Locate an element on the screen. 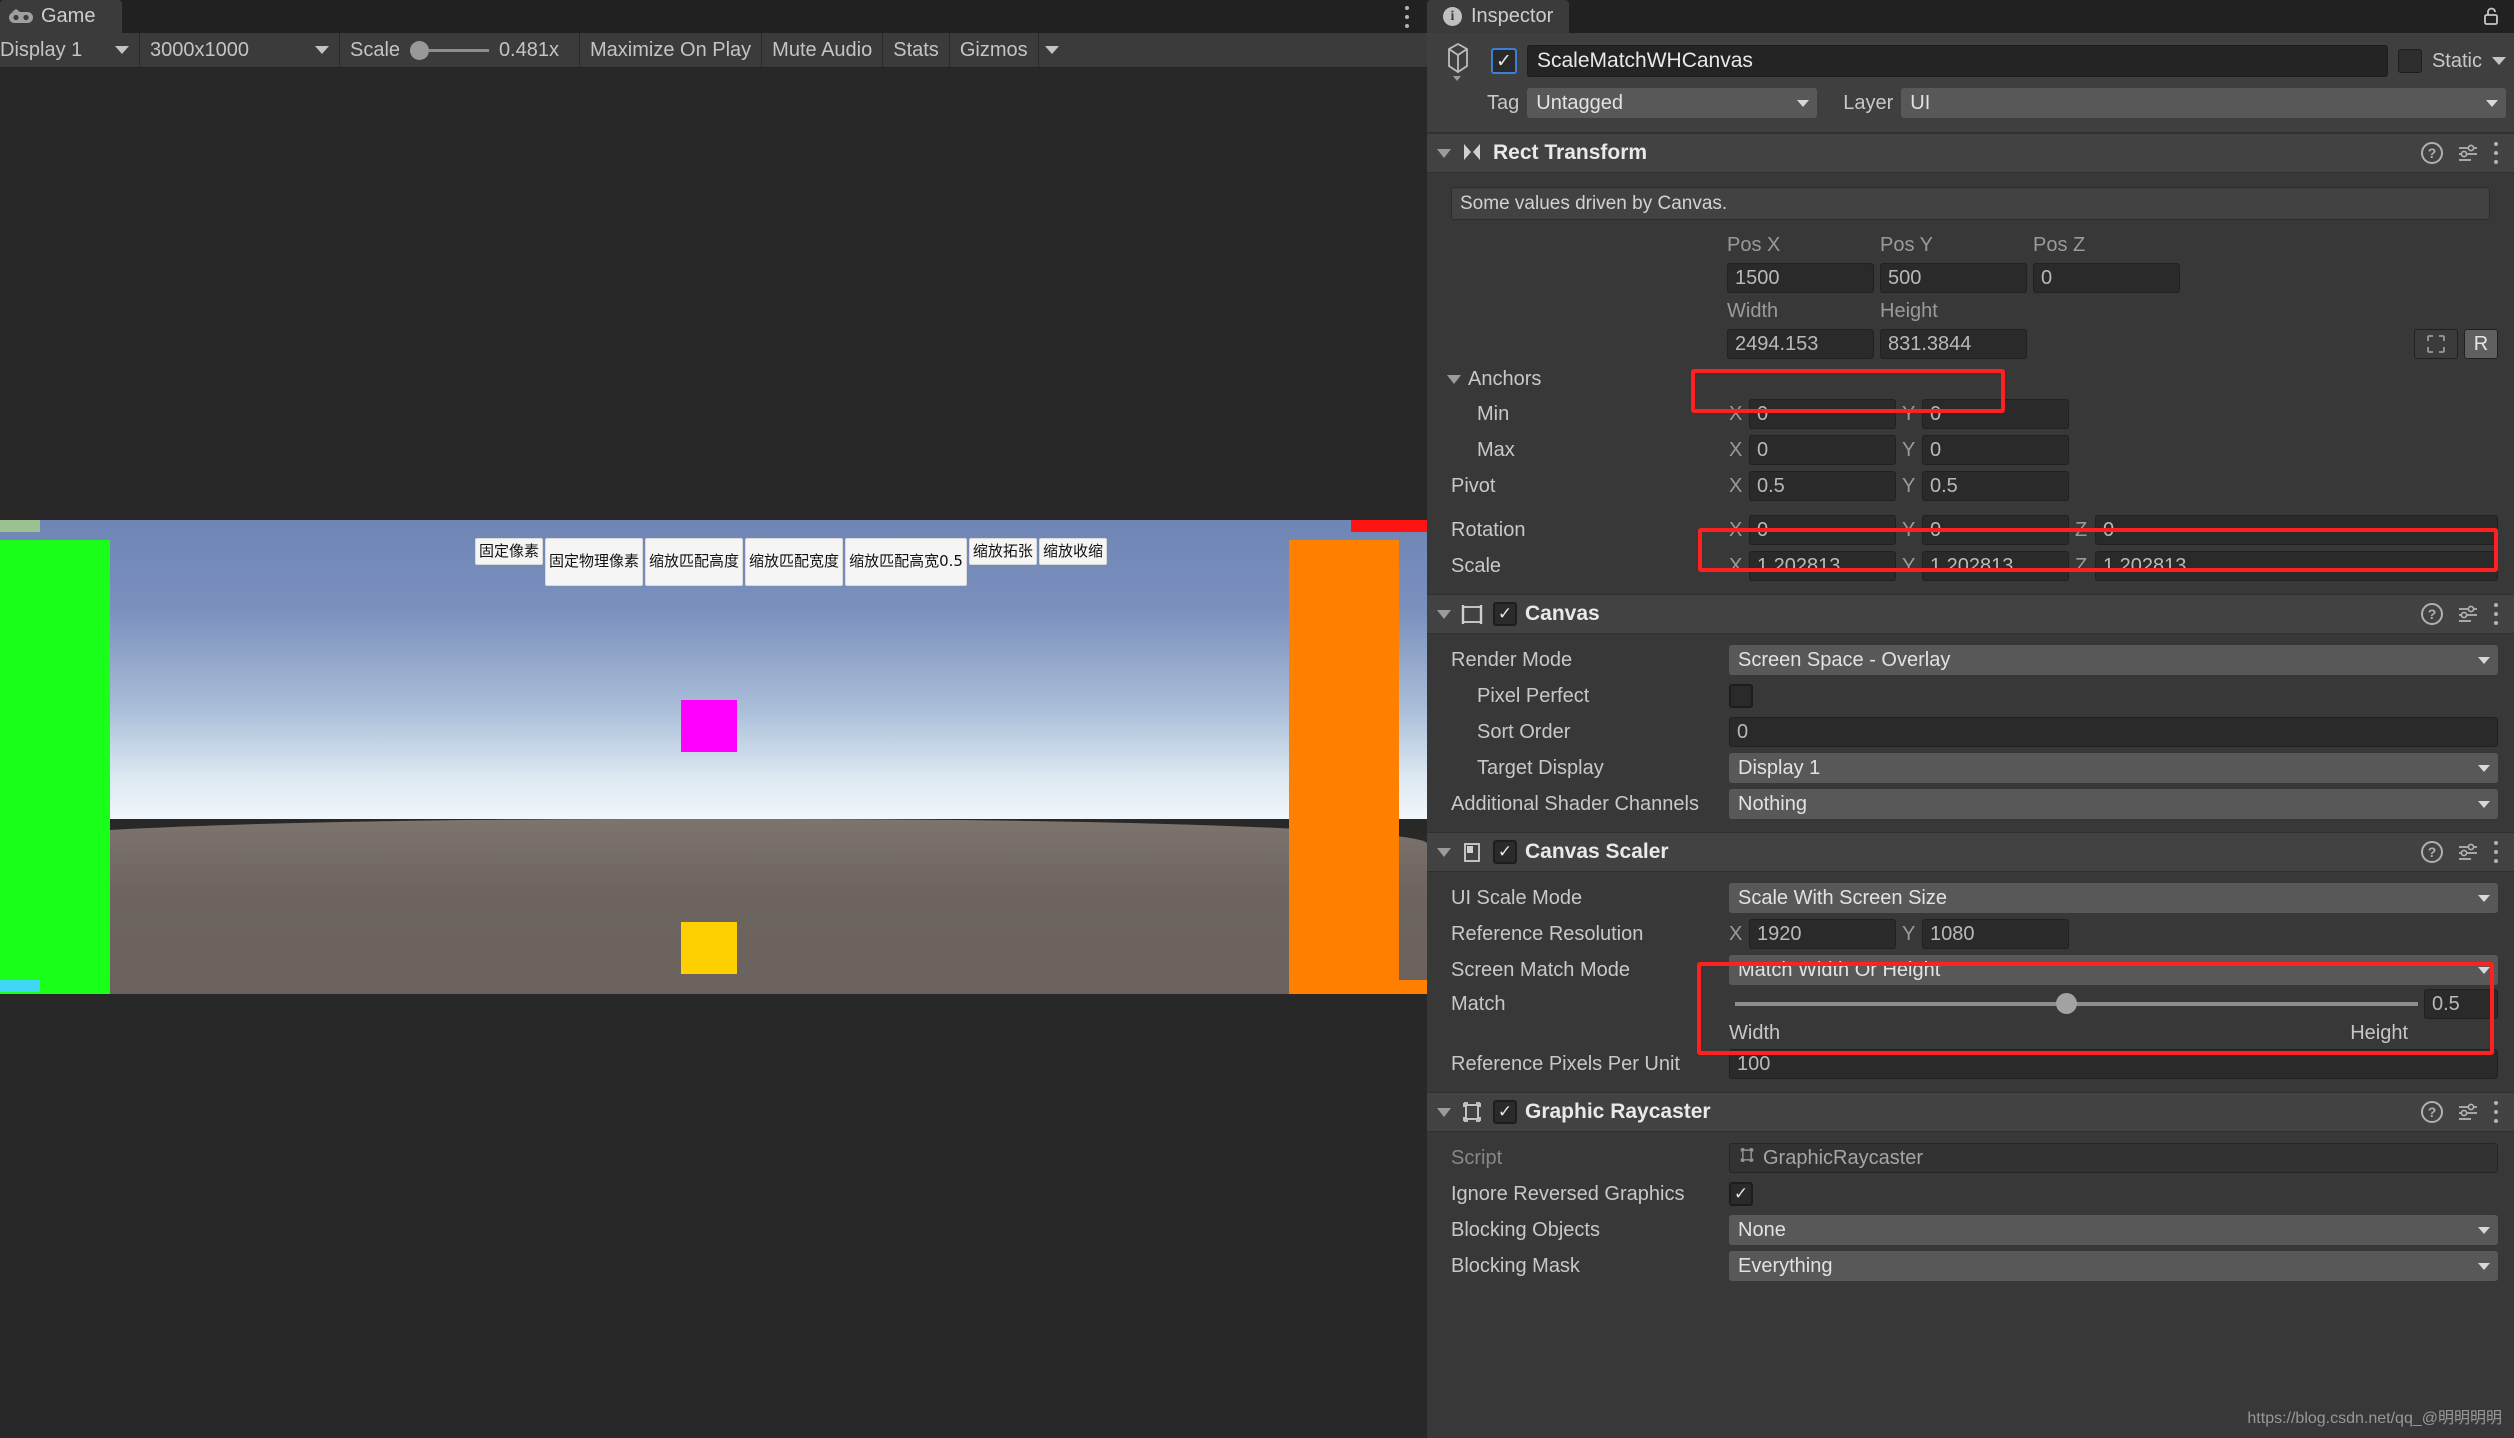 Image resolution: width=2514 pixels, height=1438 pixels. graphic-raycaster-header: ✓ Graphic Raycaster ? is located at coordinates (1970, 1112).